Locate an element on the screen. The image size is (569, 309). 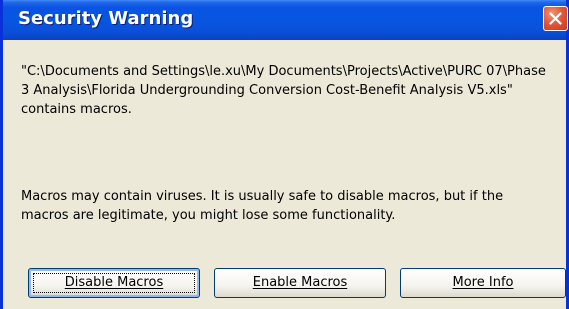
title-bar: Security Warning is located at coordinates (285, 20).